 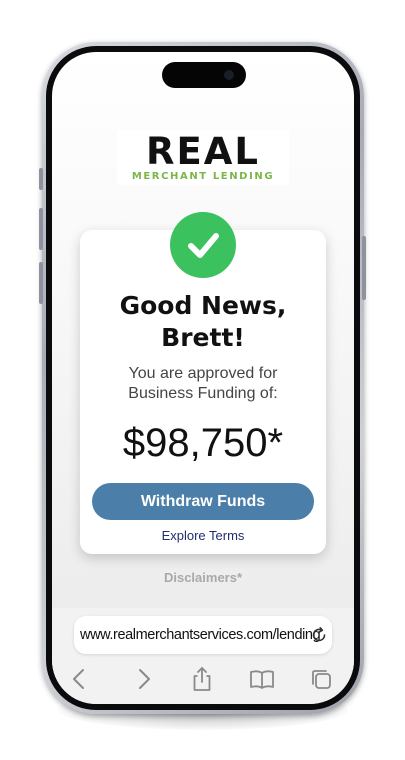 I want to click on volume-up-button, so click(x=41, y=229).